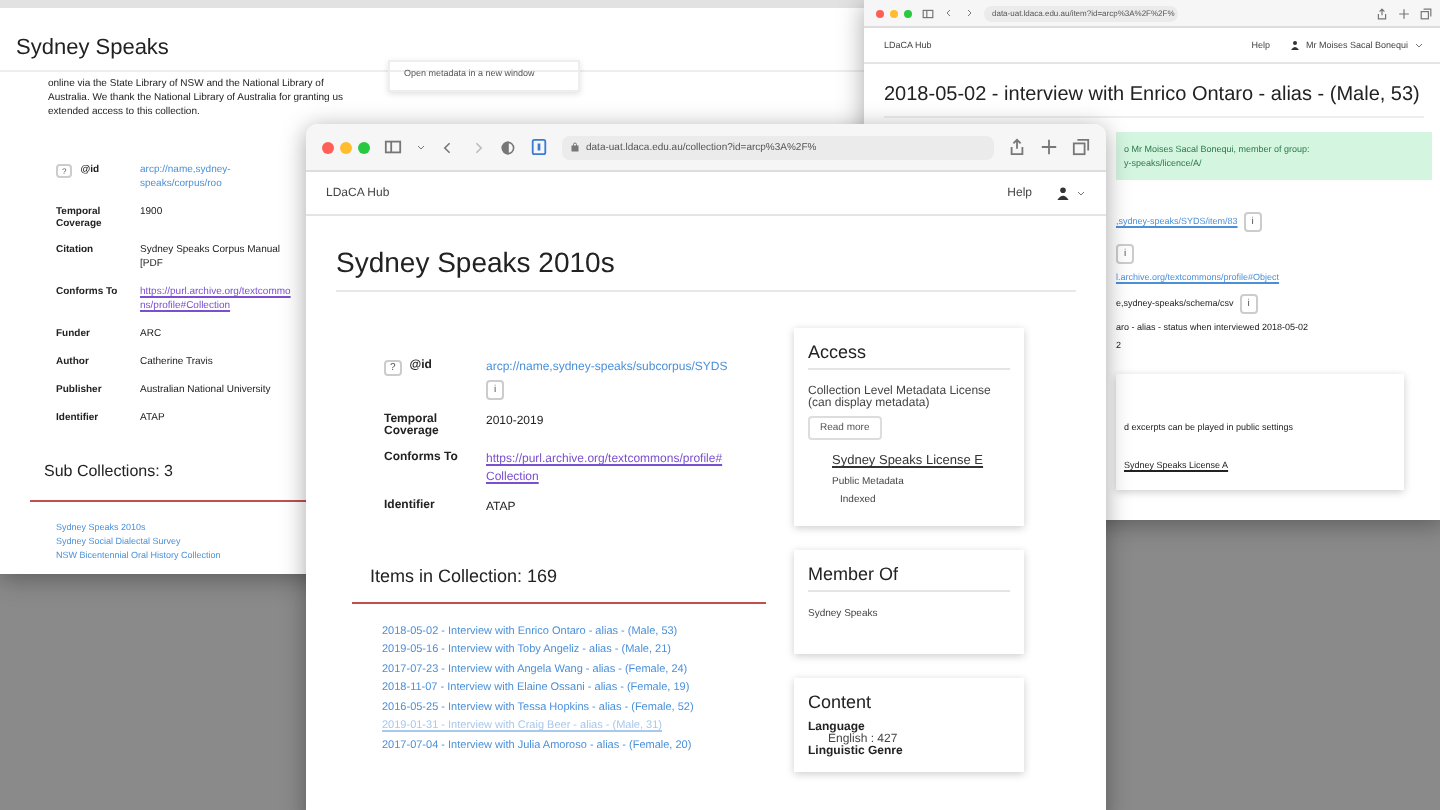 The height and width of the screenshot is (810, 1440). What do you see at coordinates (841, 704) in the screenshot?
I see `card-heading: Content` at bounding box center [841, 704].